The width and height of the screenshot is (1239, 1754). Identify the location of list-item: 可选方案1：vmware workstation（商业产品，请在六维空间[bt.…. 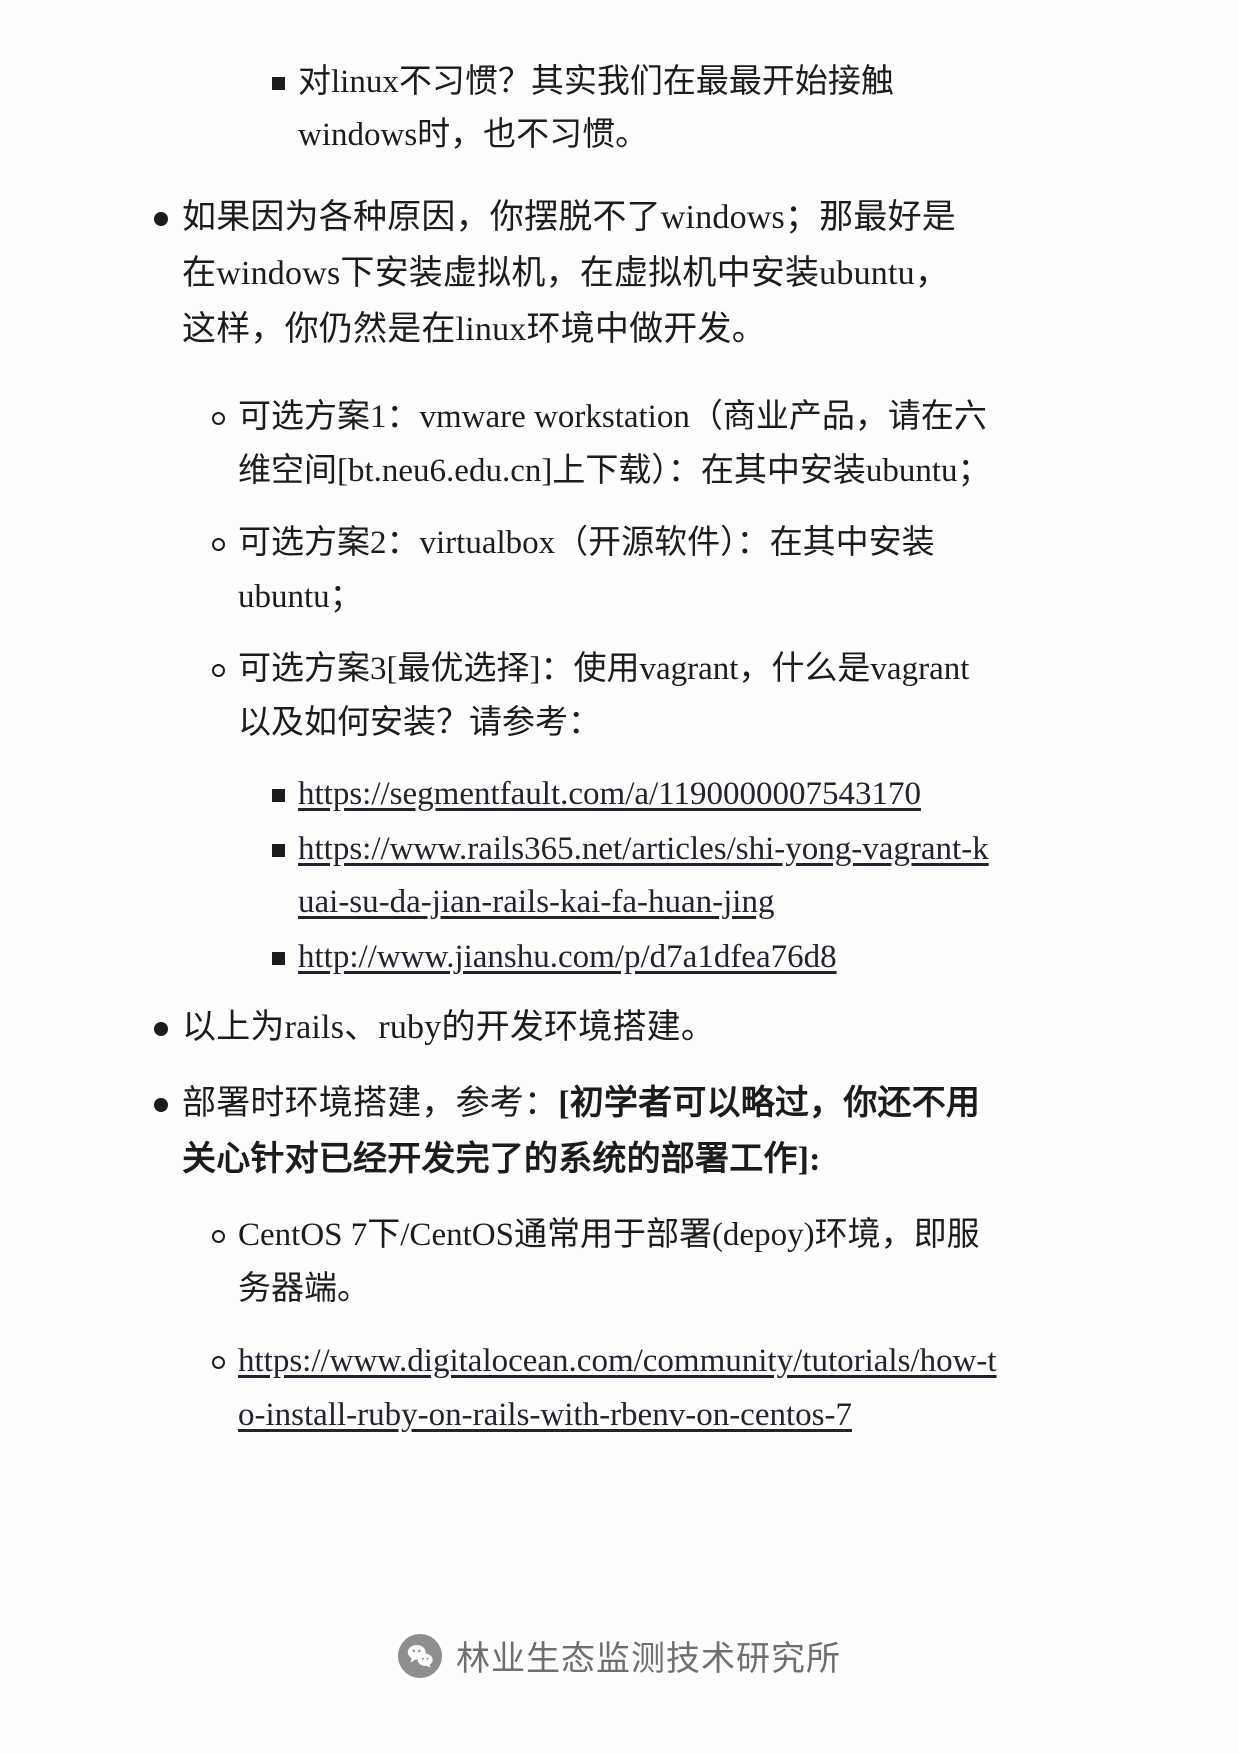
(619, 444).